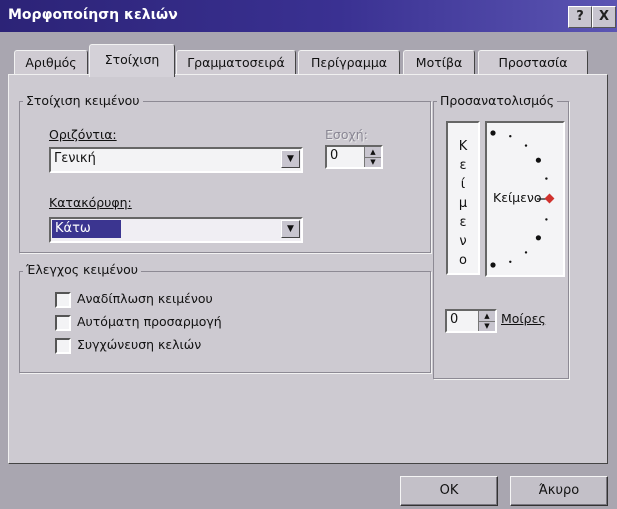 This screenshot has height=509, width=617. What do you see at coordinates (580, 17) in the screenshot?
I see `help-button: ?` at bounding box center [580, 17].